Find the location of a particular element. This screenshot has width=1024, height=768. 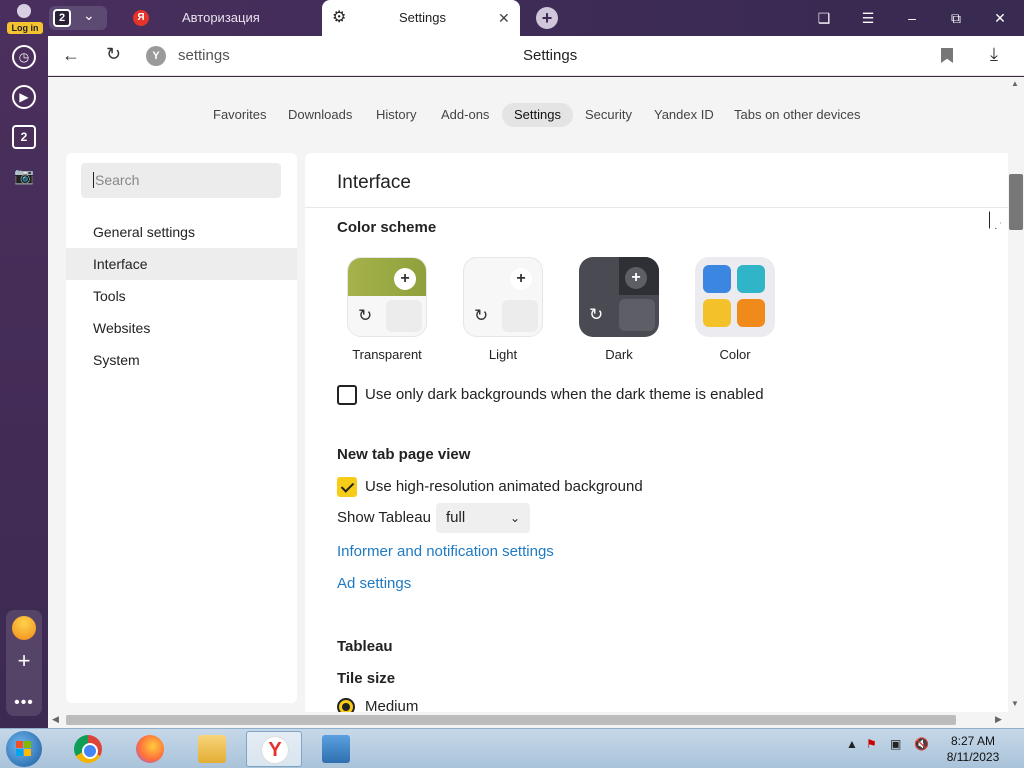

play-icon: ▶ is located at coordinates (24, 97).